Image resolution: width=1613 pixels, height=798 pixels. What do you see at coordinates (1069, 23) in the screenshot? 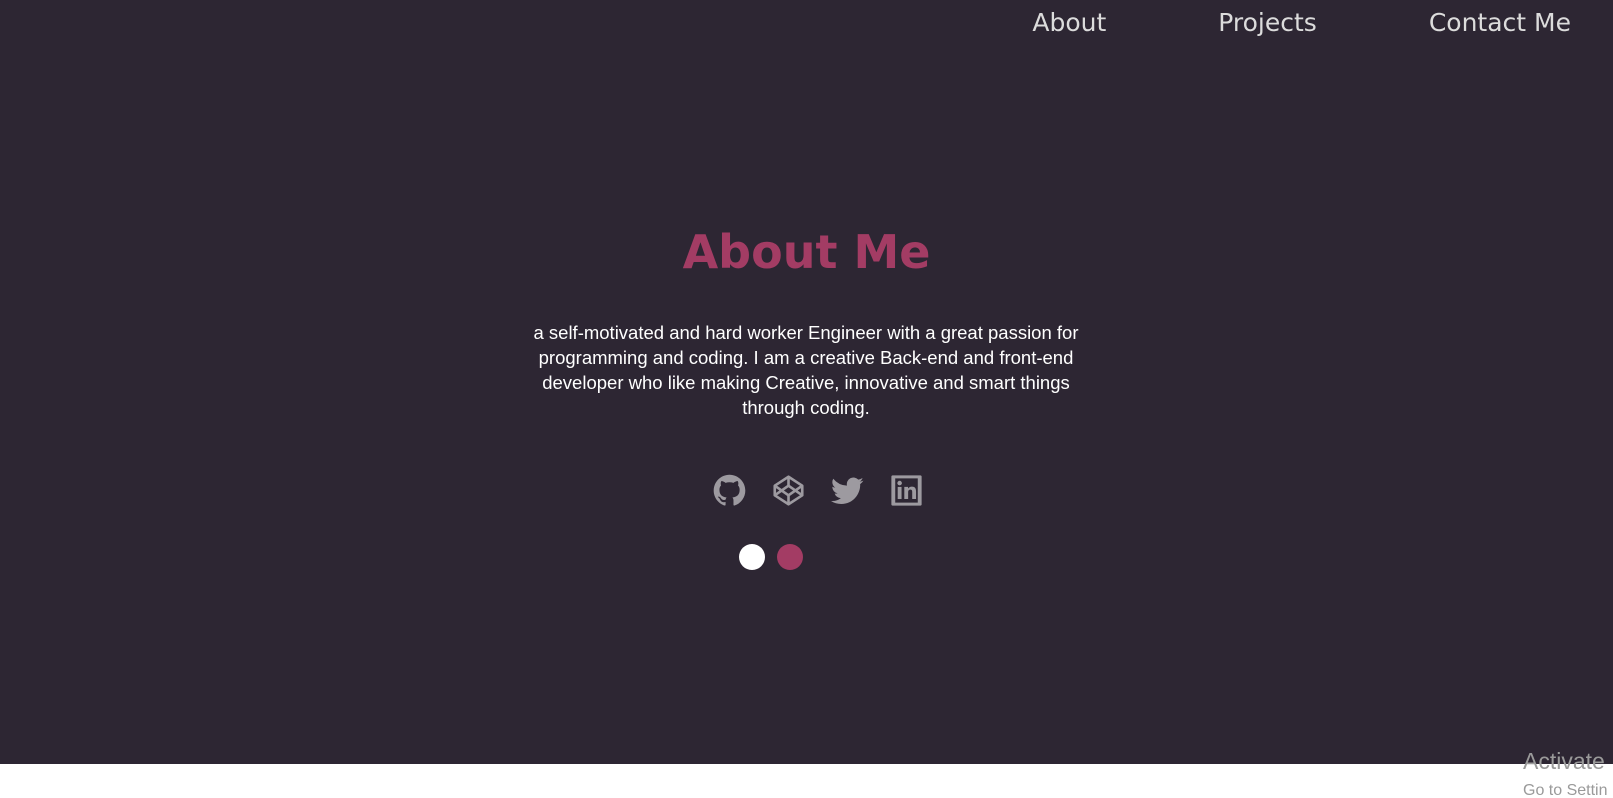
I see `nav-link-about: About` at bounding box center [1069, 23].